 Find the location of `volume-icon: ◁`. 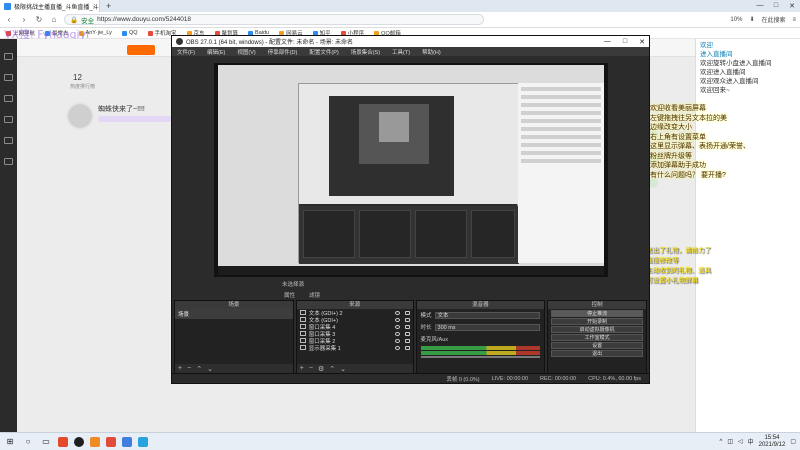

volume-icon: ◁ is located at coordinates (740, 441).